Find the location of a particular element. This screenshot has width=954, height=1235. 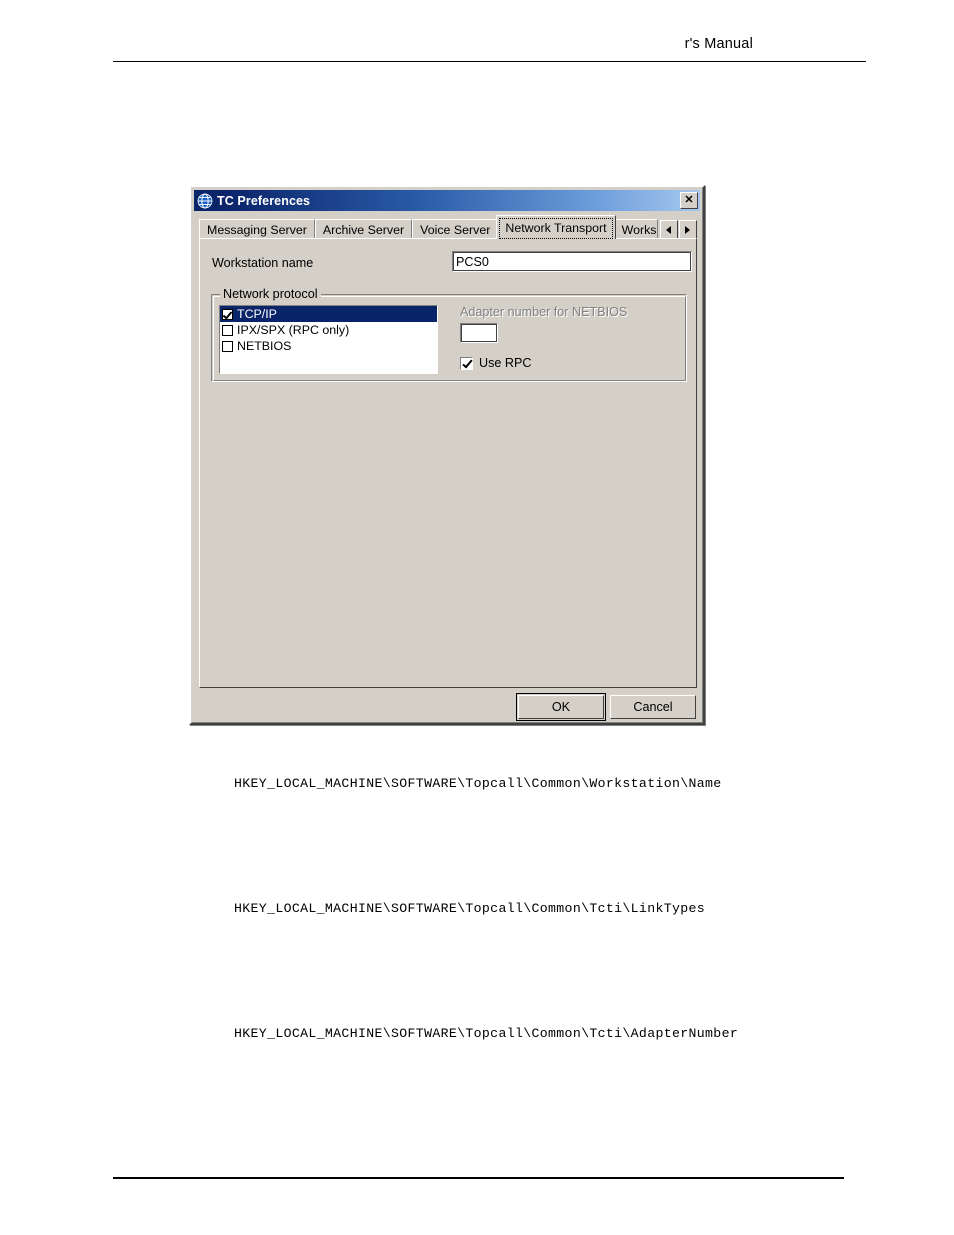

close-icon: ✕ is located at coordinates (689, 200).